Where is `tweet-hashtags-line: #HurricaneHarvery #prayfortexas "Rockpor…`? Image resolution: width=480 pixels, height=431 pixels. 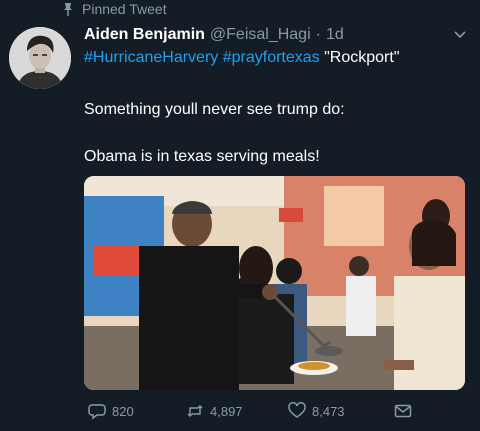
tweet-hashtags-line: #HurricaneHarvery #prayfortexas "Rockpor… is located at coordinates (242, 58).